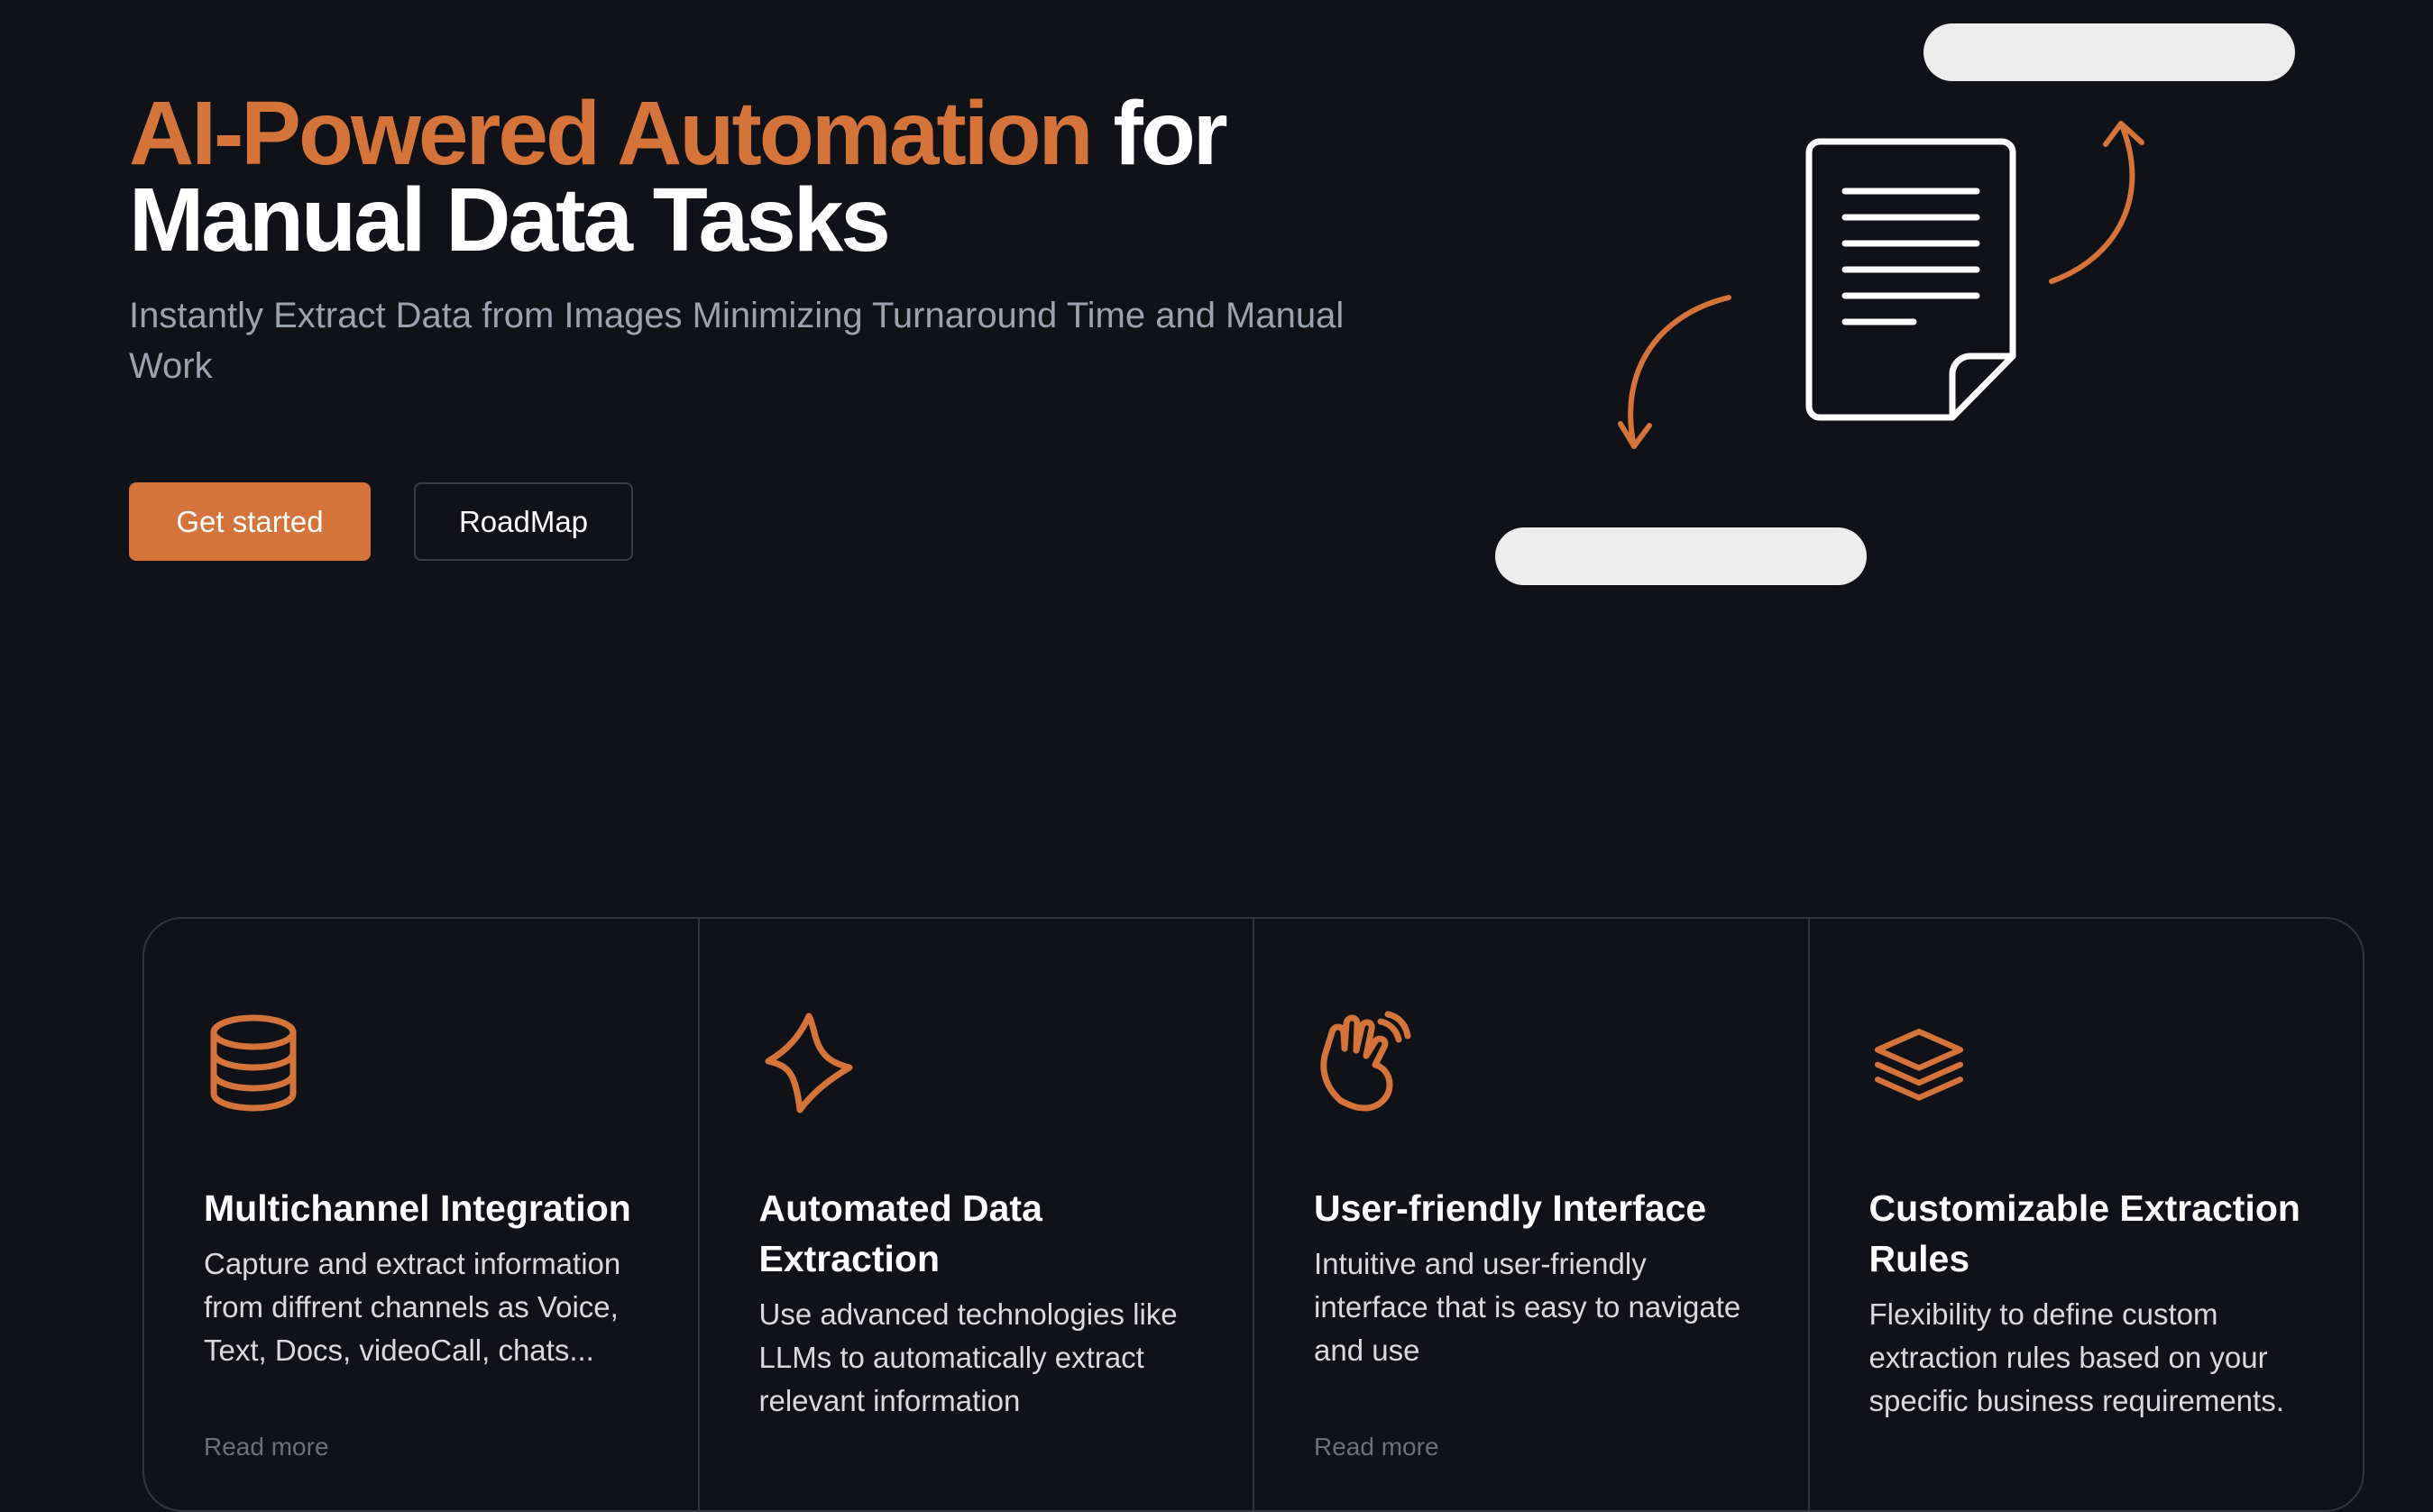 The image size is (2433, 1512). I want to click on hero-title-rest: for, so click(1158, 133).